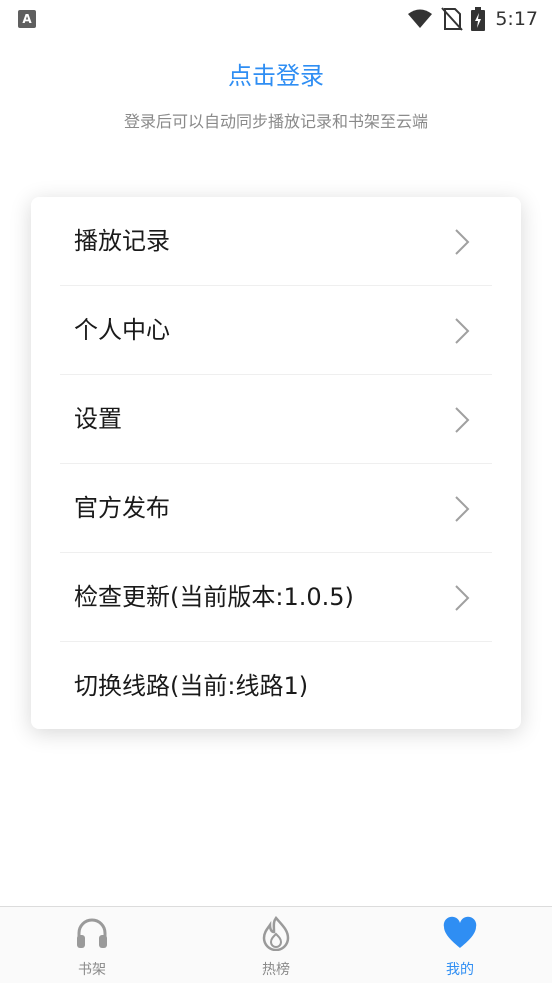 This screenshot has width=552, height=984. What do you see at coordinates (276, 970) in the screenshot?
I see `tab-label: 热榜` at bounding box center [276, 970].